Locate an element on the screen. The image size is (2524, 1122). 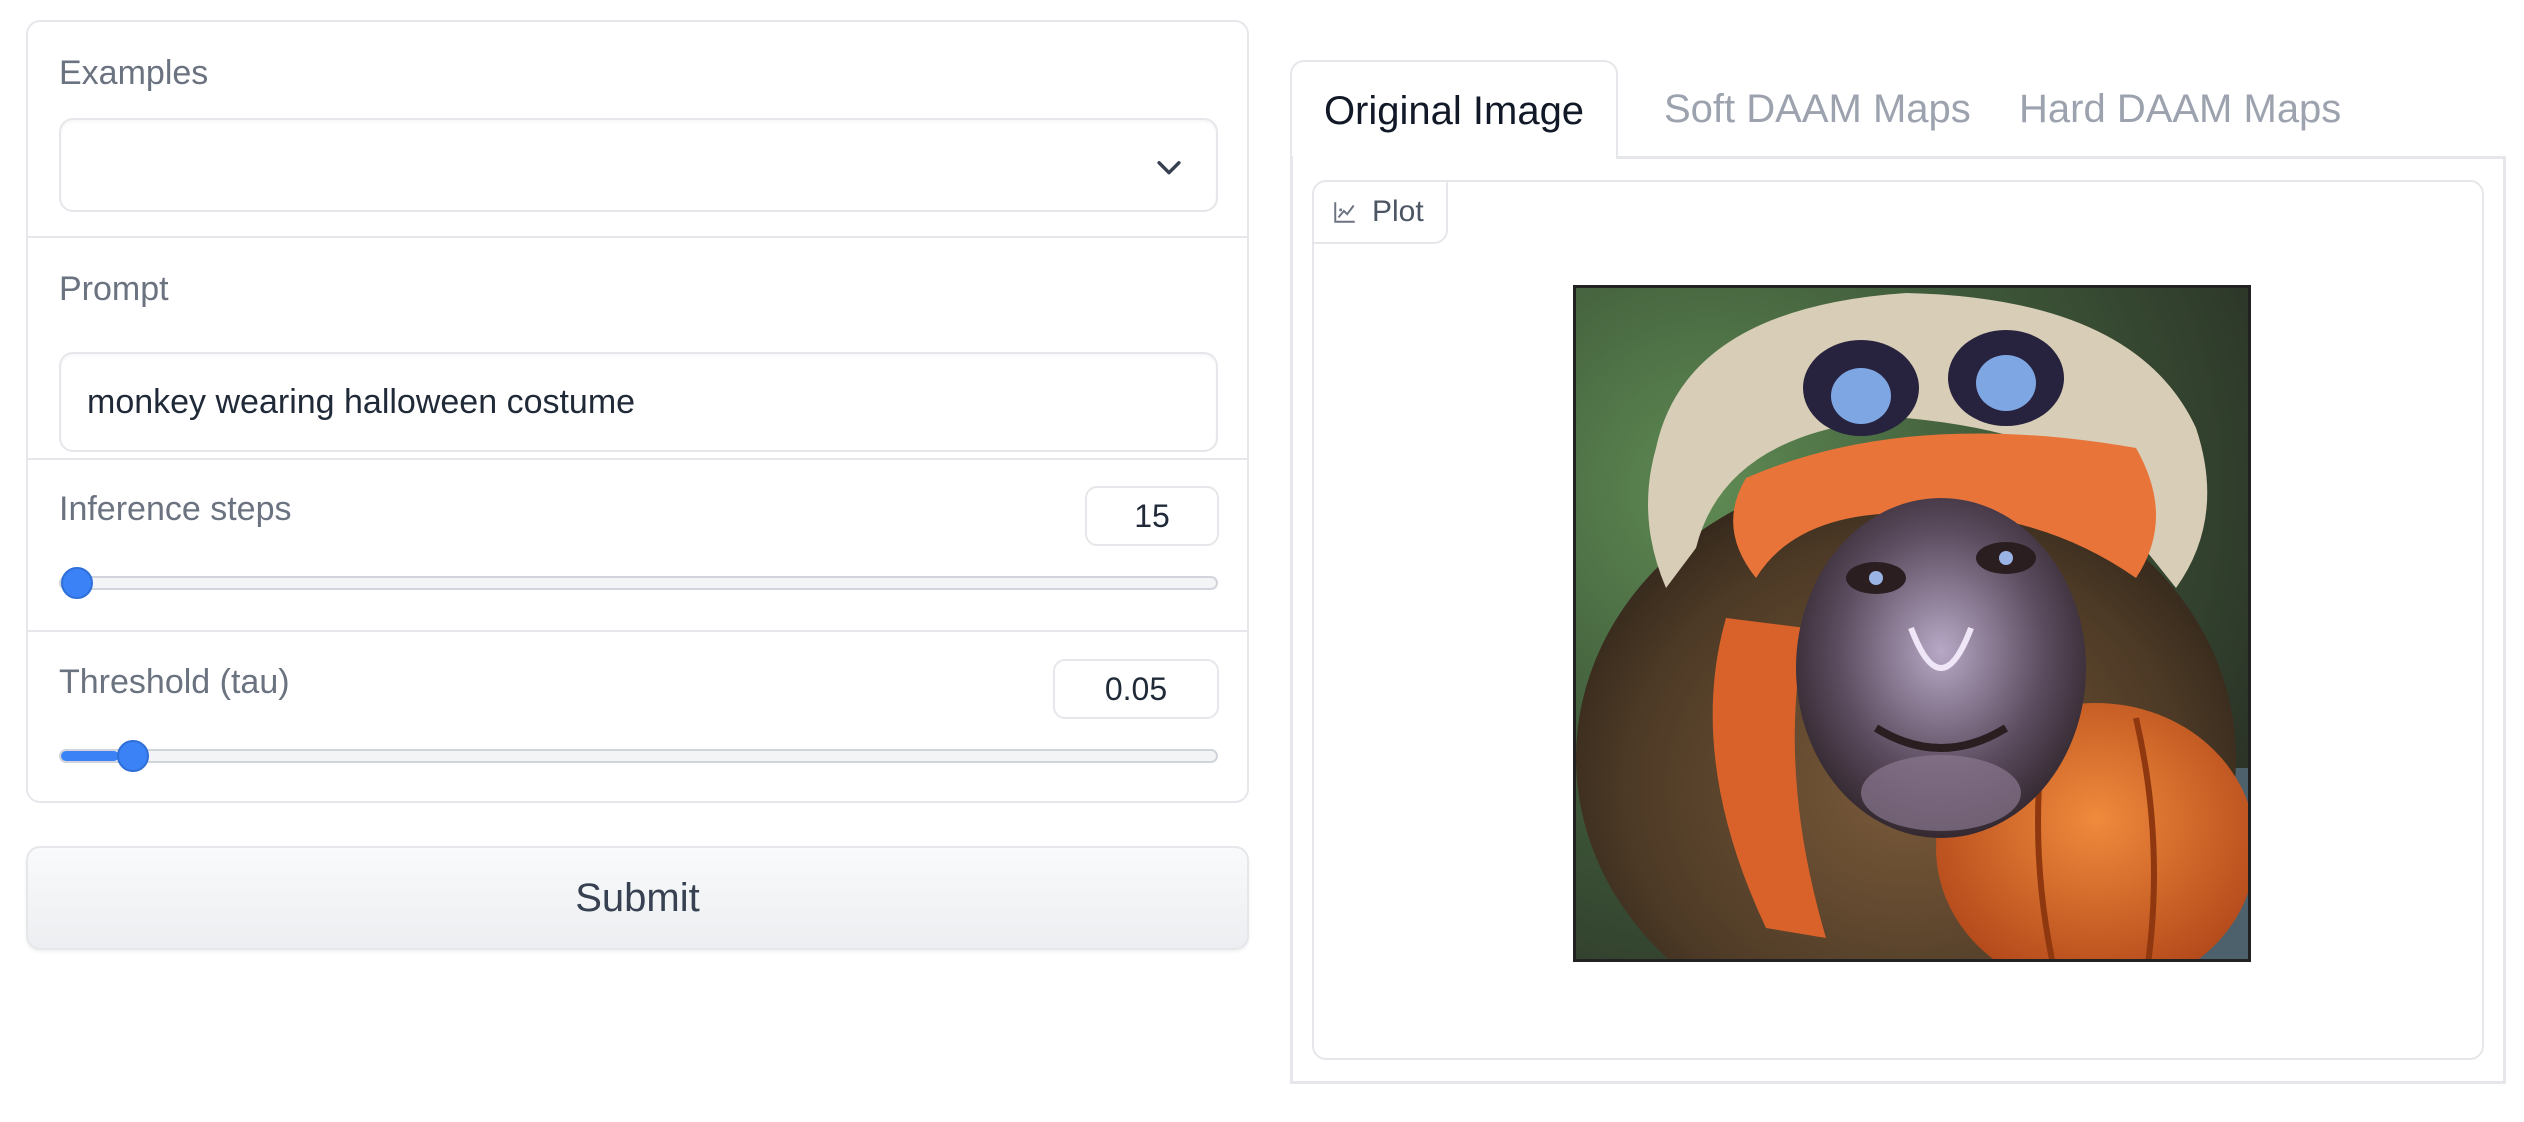
chevron-down-icon is located at coordinates (1169, 168).